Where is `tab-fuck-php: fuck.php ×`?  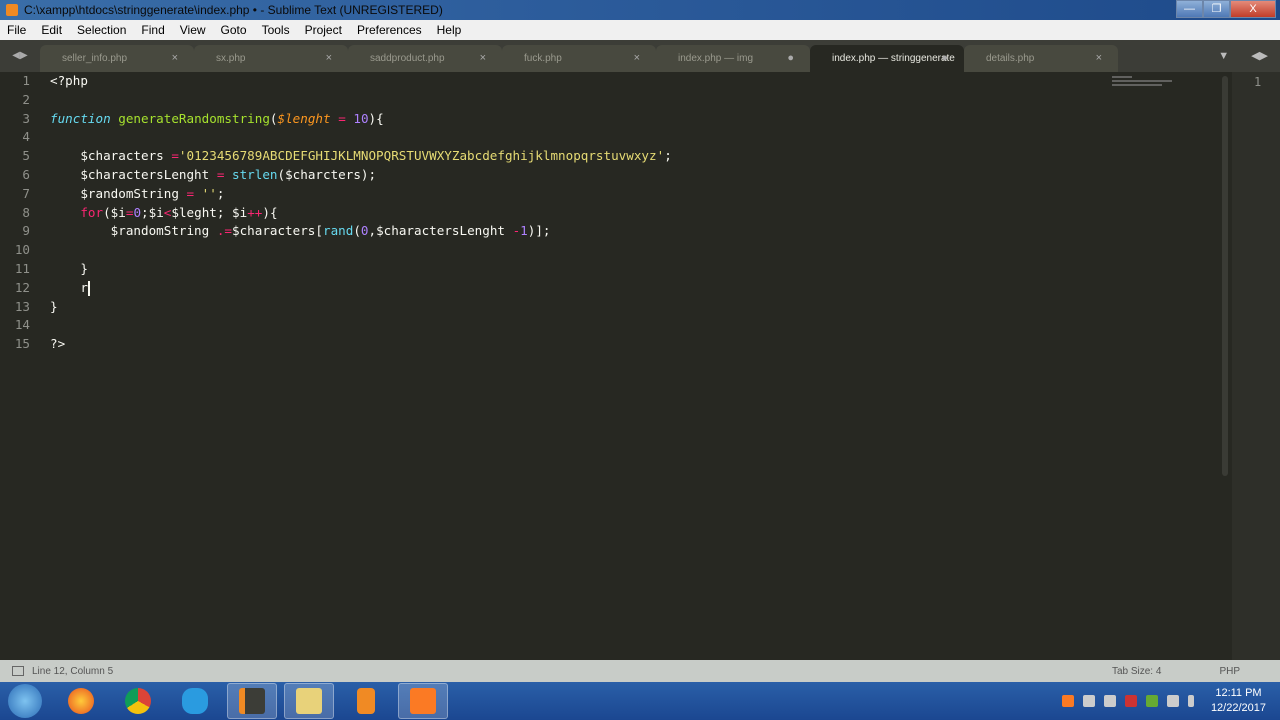 tab-fuck-php: fuck.php × is located at coordinates (579, 58).